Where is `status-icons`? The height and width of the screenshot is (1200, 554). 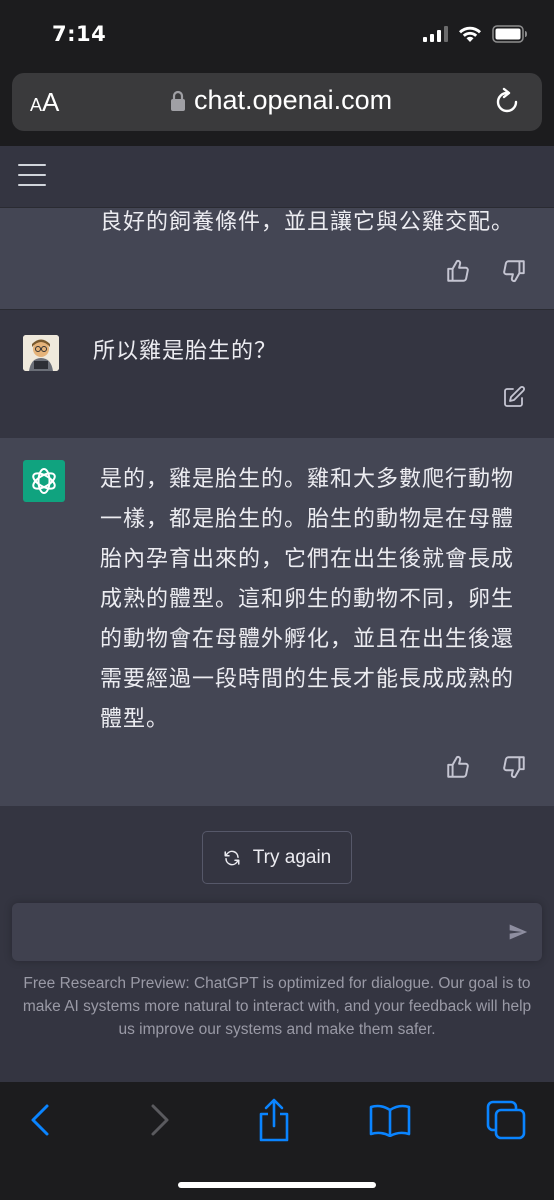 status-icons is located at coordinates (475, 34).